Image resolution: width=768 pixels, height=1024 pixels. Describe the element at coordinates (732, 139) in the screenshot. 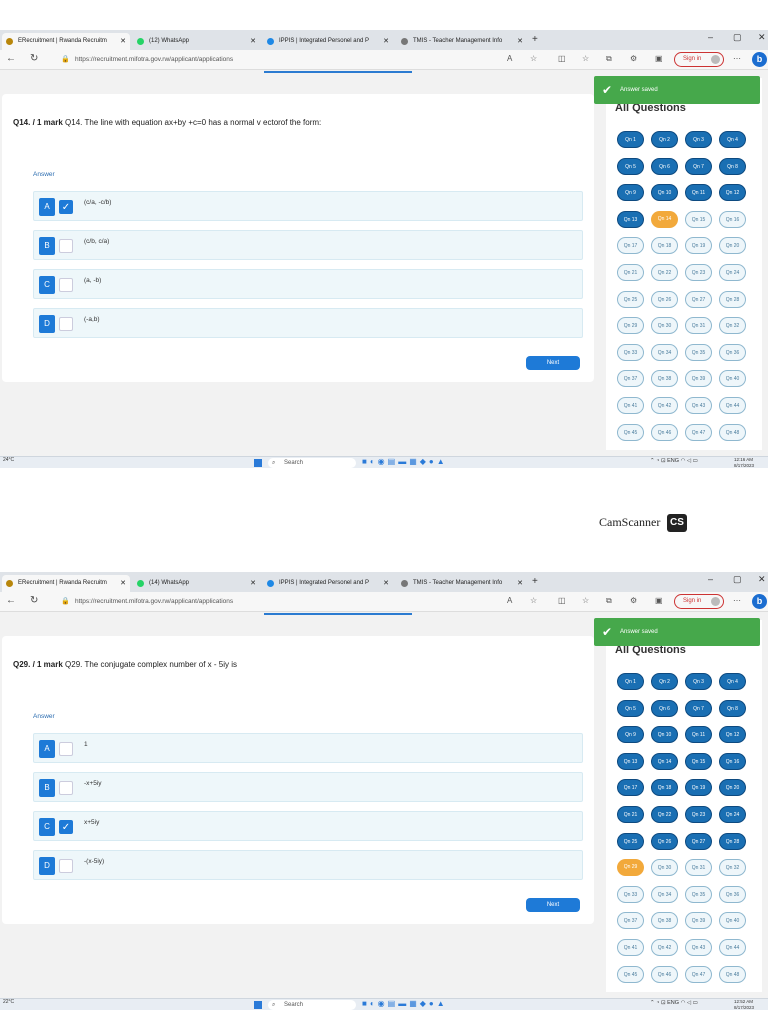

I see `question-nav-button: Qn 4` at that location.